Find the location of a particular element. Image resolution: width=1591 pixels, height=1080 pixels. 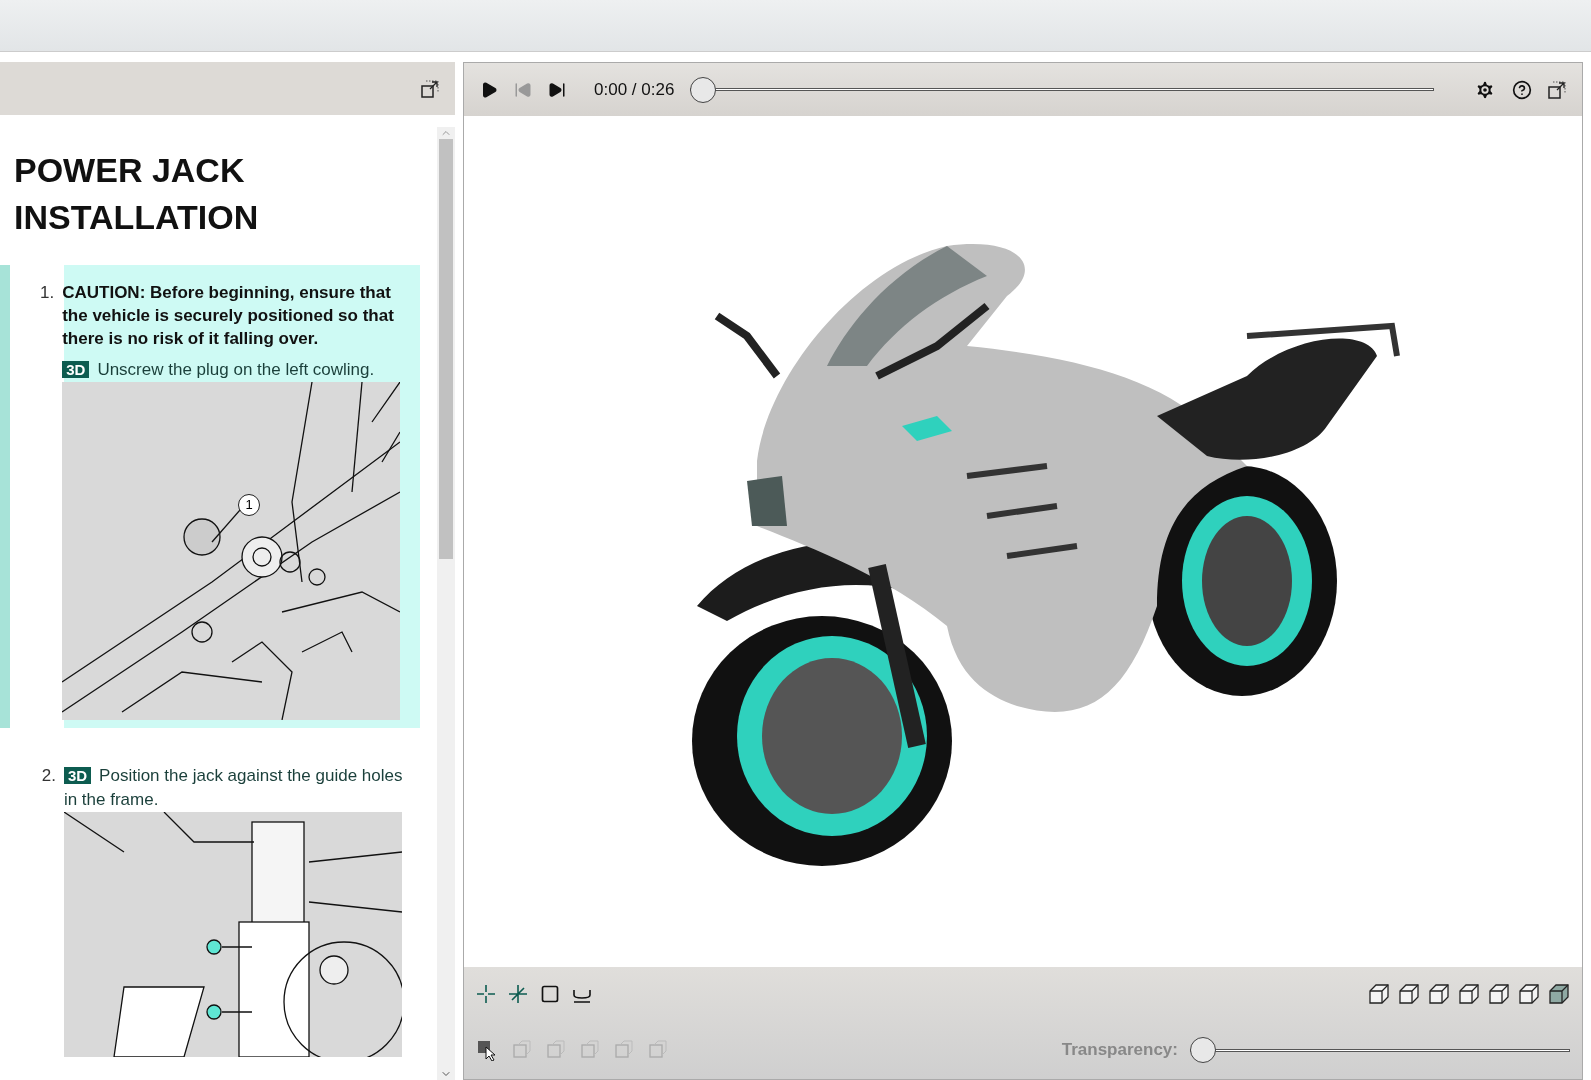

transparency-label: Transparency: is located at coordinates (1119, 1050).